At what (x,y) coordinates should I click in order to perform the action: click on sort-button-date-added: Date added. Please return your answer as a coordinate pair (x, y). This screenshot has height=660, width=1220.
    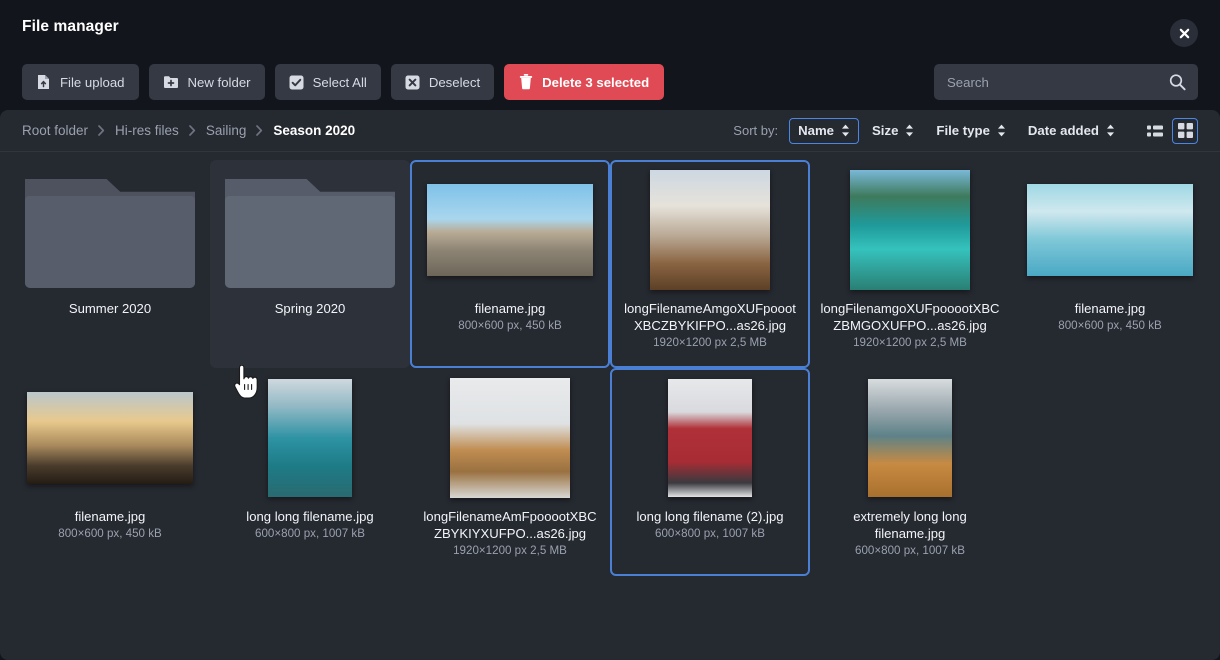
    Looking at the image, I should click on (1071, 131).